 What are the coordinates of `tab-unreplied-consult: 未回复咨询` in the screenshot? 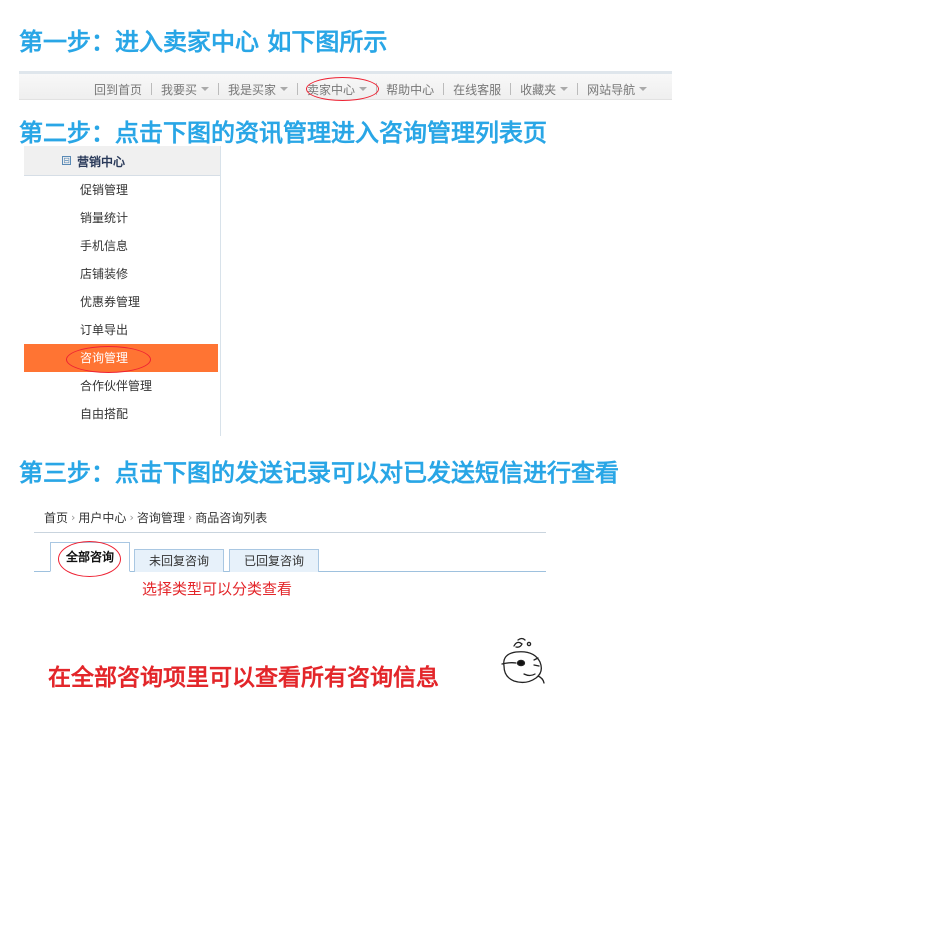 It's located at (179, 560).